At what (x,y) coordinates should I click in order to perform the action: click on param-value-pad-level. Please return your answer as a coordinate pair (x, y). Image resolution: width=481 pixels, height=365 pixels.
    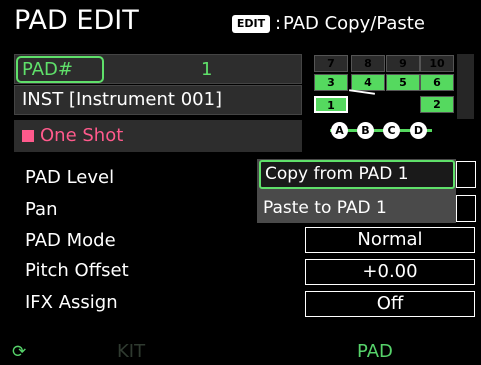
    Looking at the image, I should click on (466, 174).